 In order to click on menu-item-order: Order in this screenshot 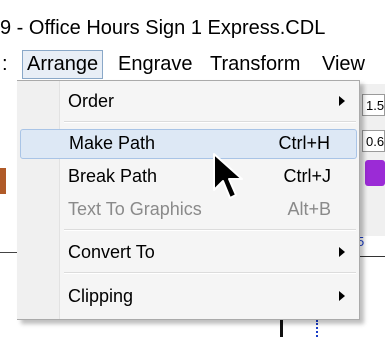, I will do `click(188, 102)`.